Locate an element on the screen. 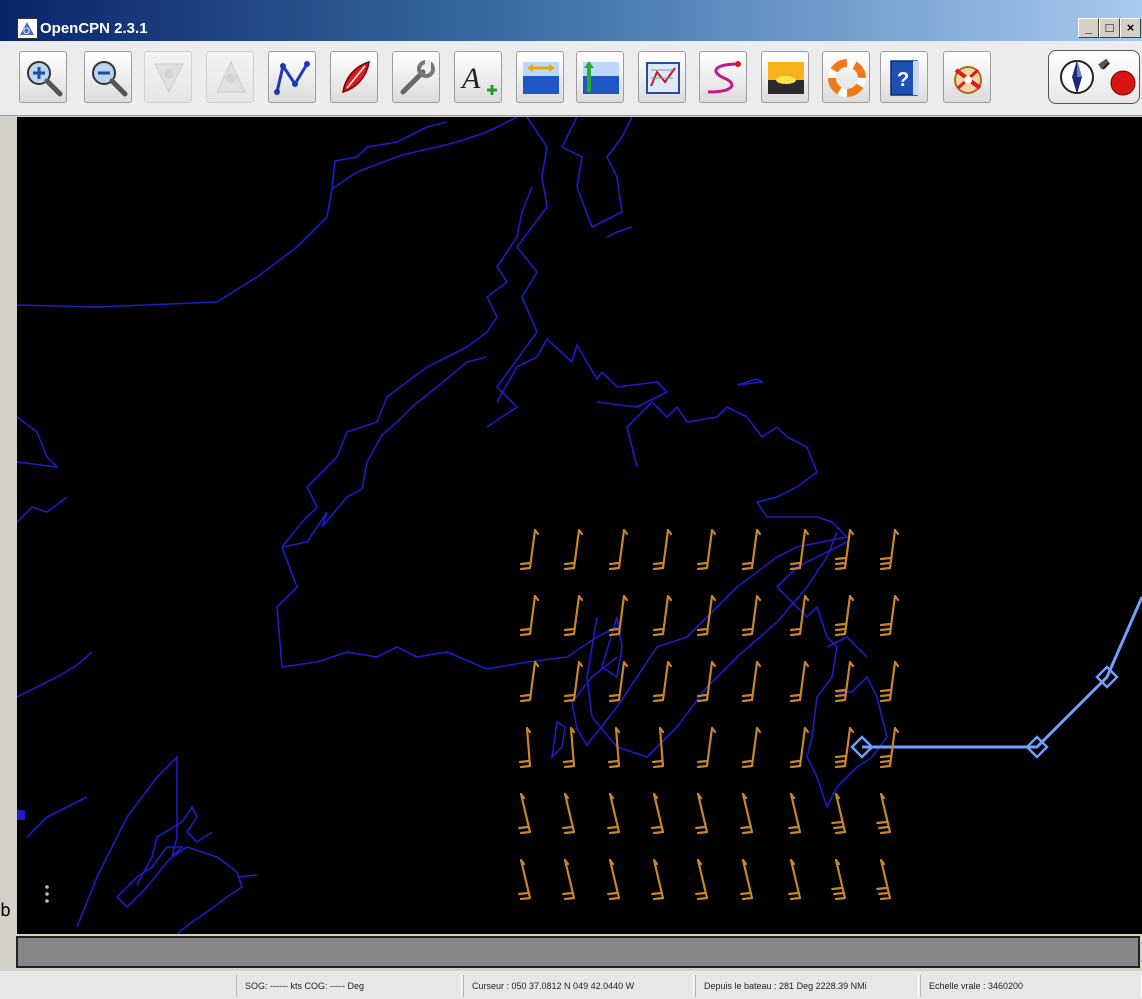  svg-text: O is located at coordinates (26, 31).